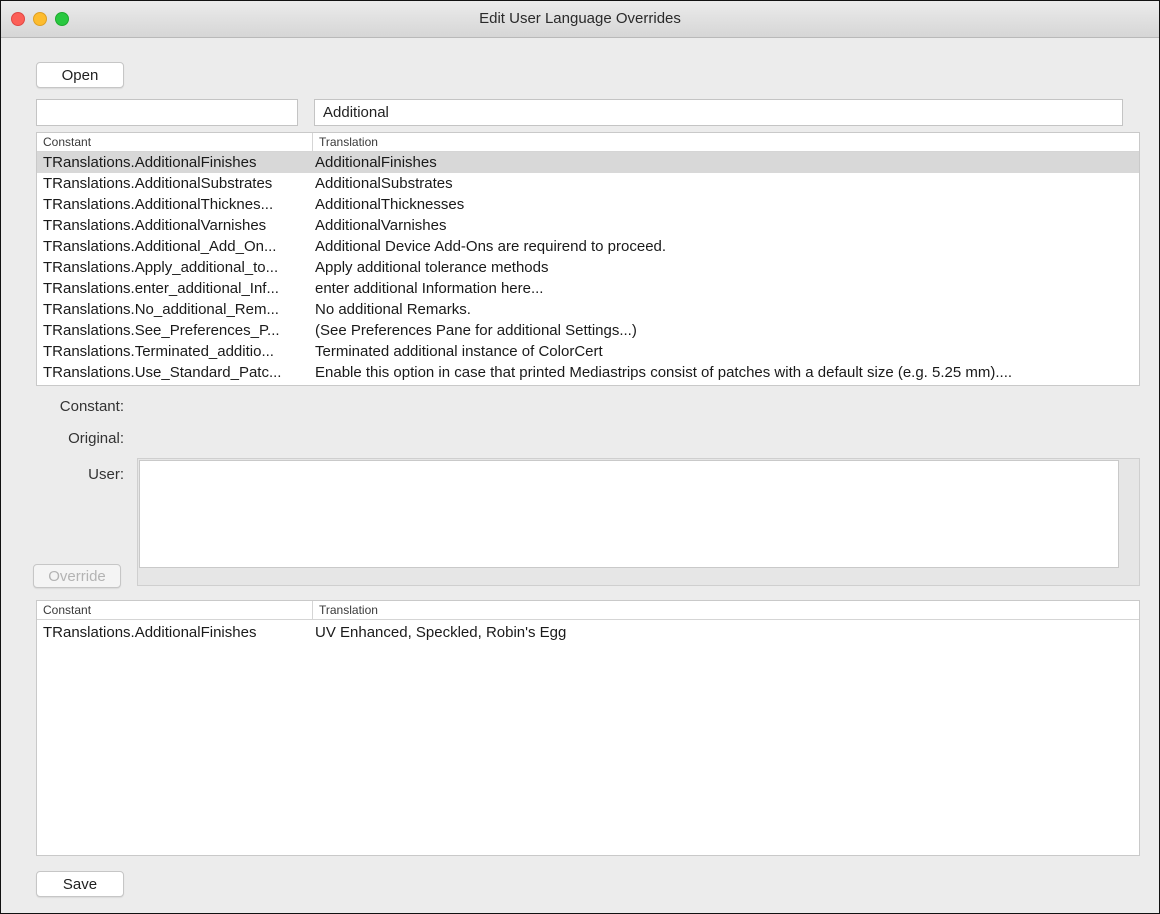 The width and height of the screenshot is (1160, 914). What do you see at coordinates (155, 225) in the screenshot?
I see `cell-constant: TRanslations.AdditionalVarnishes` at bounding box center [155, 225].